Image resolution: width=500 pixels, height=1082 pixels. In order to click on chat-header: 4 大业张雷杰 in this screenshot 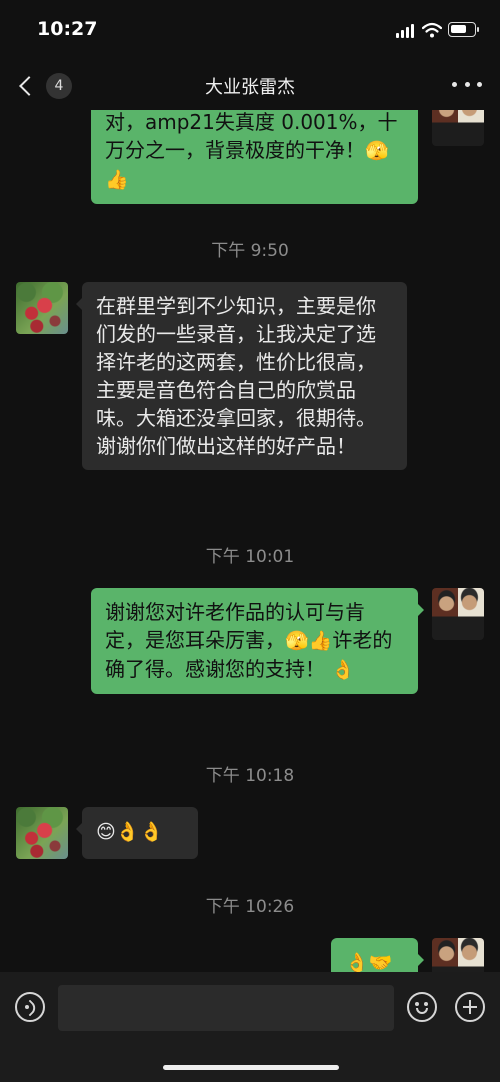, I will do `click(250, 85)`.